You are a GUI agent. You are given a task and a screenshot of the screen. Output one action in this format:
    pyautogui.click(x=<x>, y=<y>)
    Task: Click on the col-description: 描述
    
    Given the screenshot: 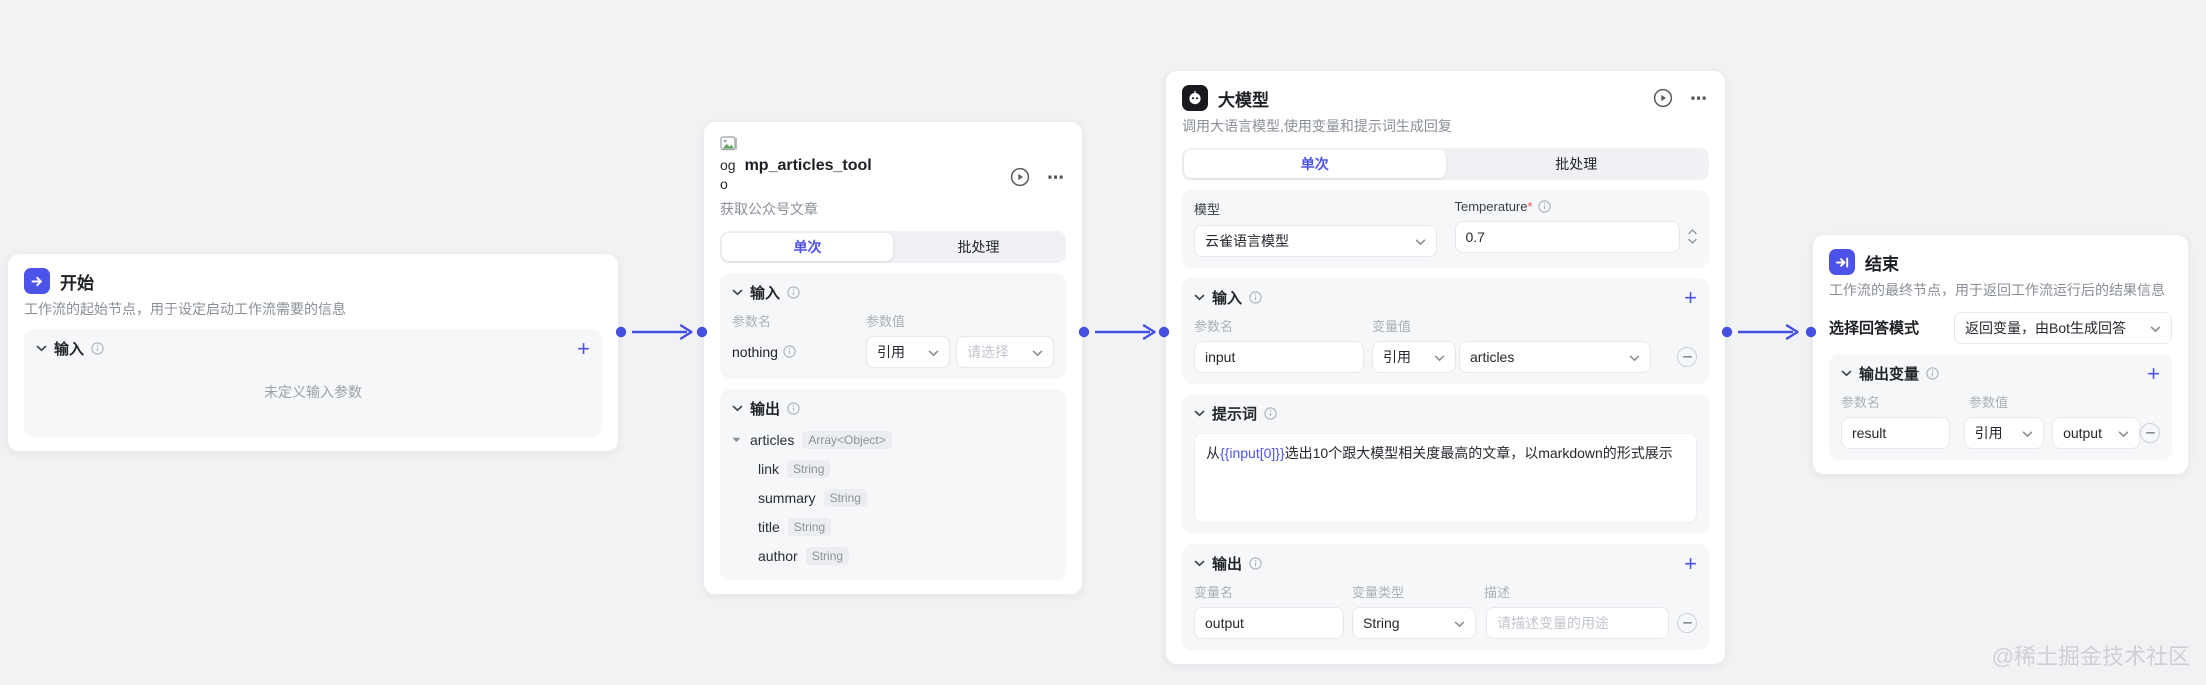 What is the action you would take?
    pyautogui.click(x=1497, y=592)
    